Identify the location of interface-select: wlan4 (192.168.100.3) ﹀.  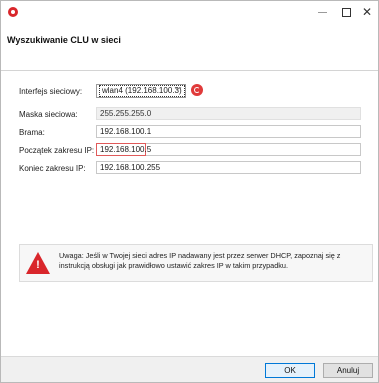
(141, 91).